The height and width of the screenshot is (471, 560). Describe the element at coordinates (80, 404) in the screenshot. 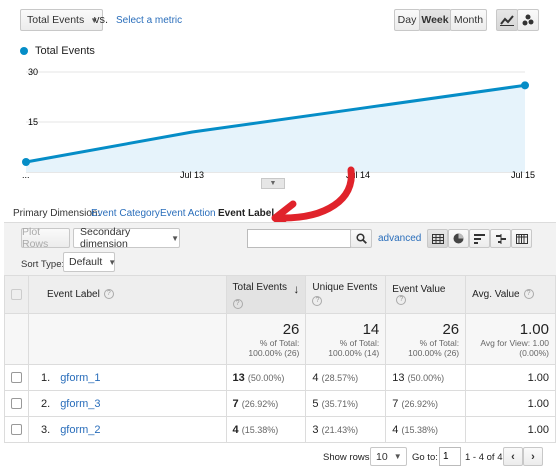

I see `row-event-label-link: gform_3` at that location.